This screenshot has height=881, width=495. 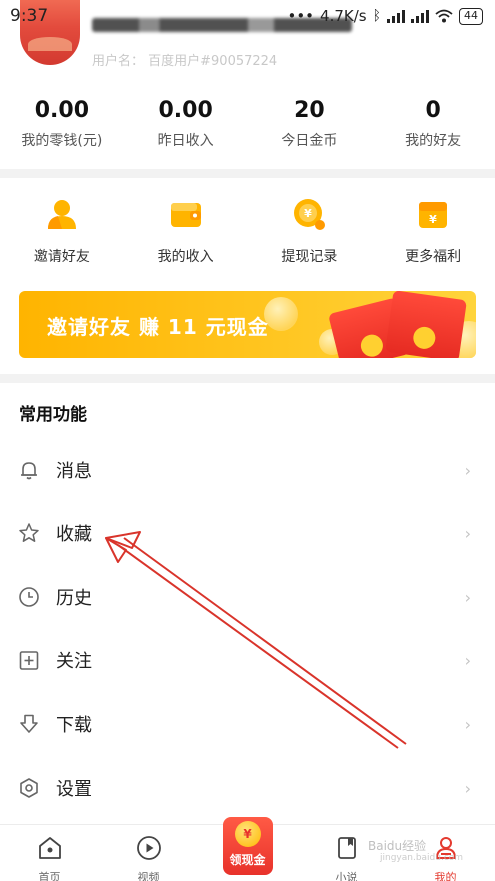 I want to click on menu-label: 历史, so click(x=74, y=598).